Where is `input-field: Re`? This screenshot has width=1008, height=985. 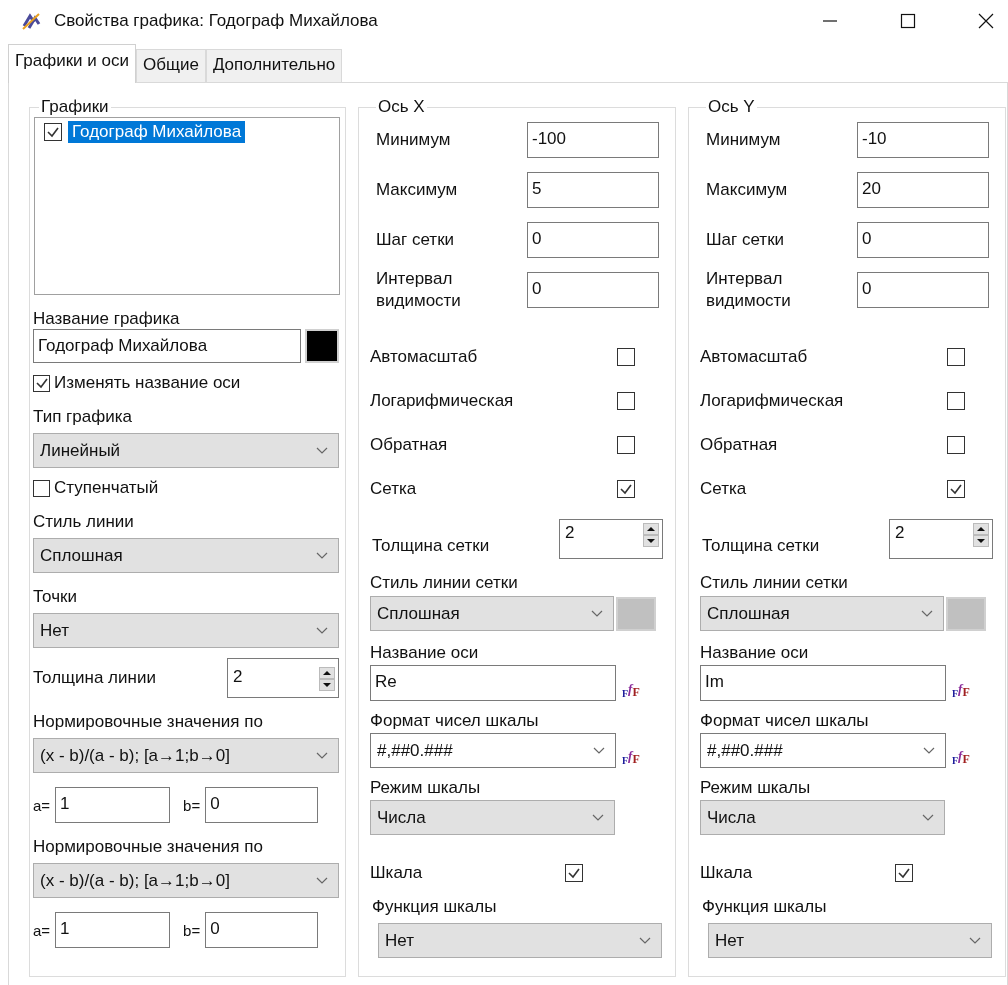
input-field: Re is located at coordinates (493, 683).